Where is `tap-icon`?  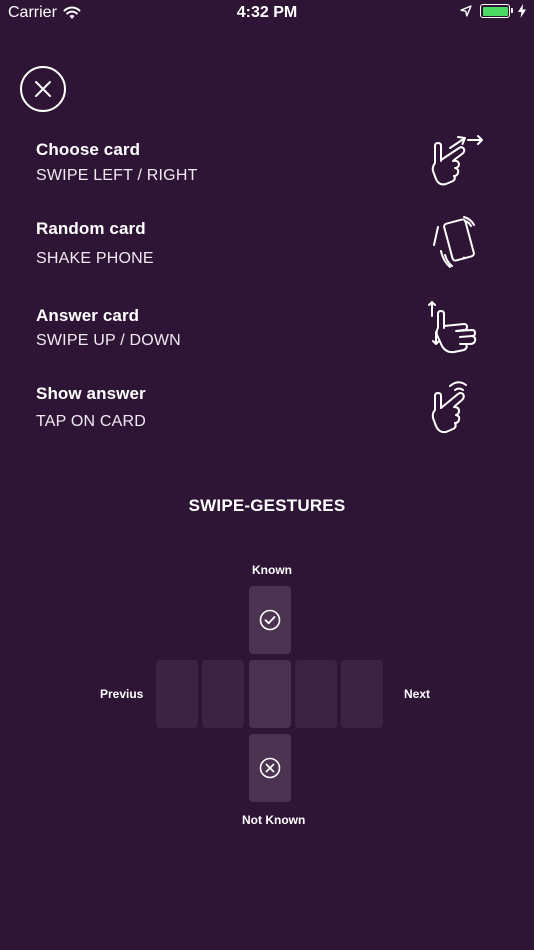 tap-icon is located at coordinates (449, 407).